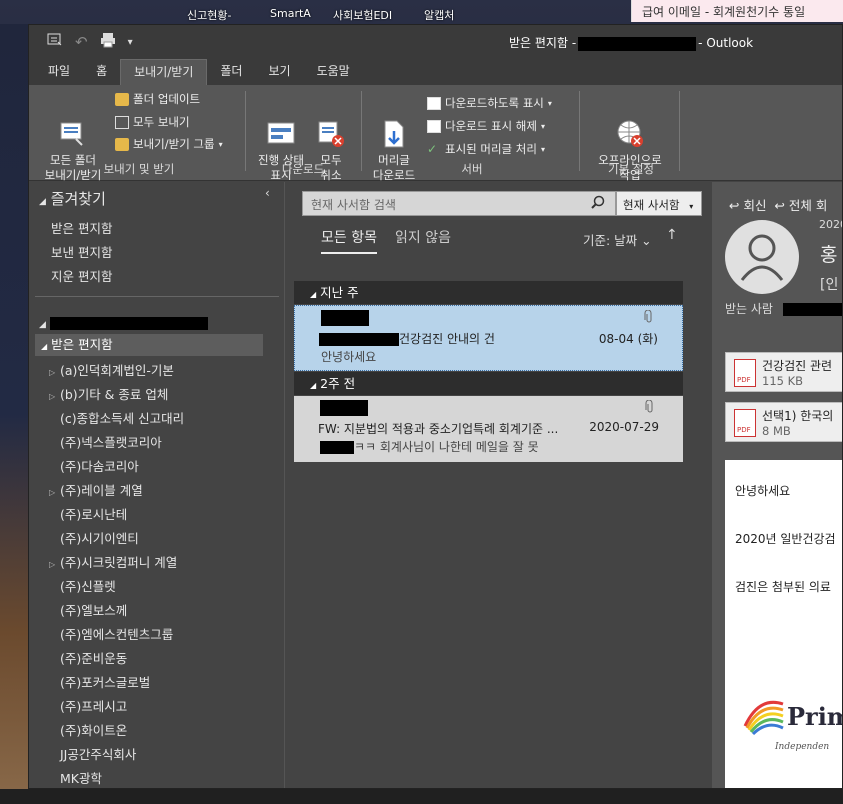  I want to click on message-preview: 안녕하세요, so click(349, 357).